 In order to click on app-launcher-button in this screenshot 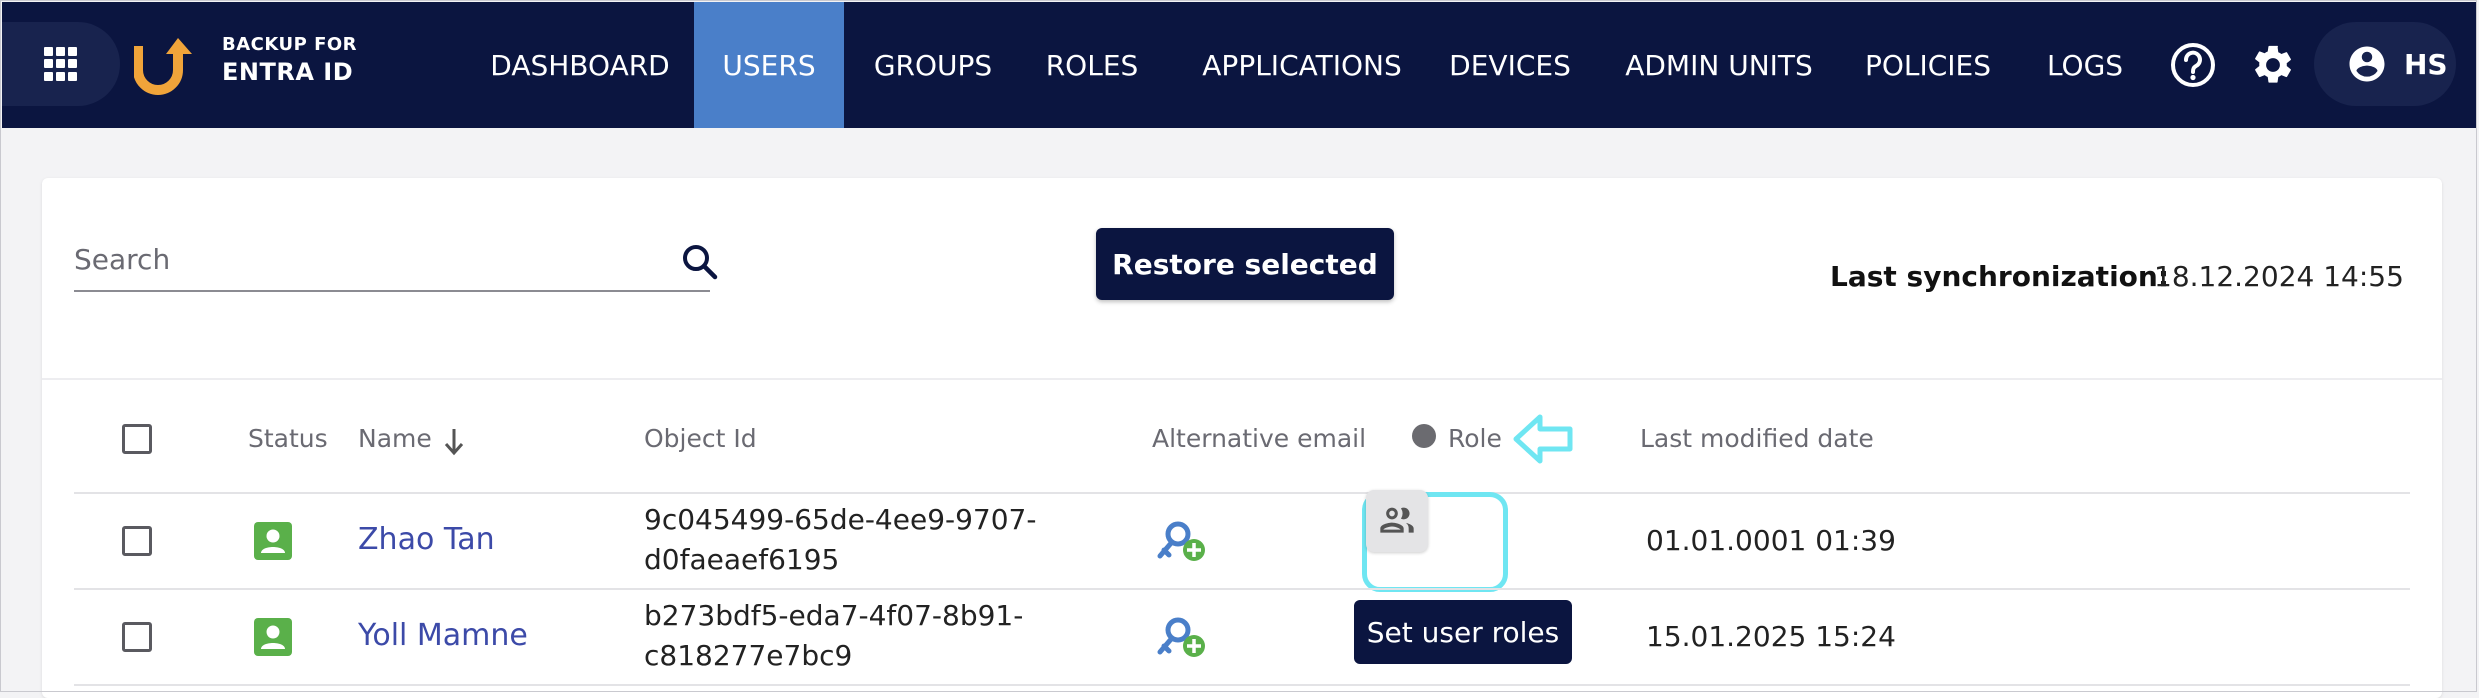, I will do `click(61, 64)`.